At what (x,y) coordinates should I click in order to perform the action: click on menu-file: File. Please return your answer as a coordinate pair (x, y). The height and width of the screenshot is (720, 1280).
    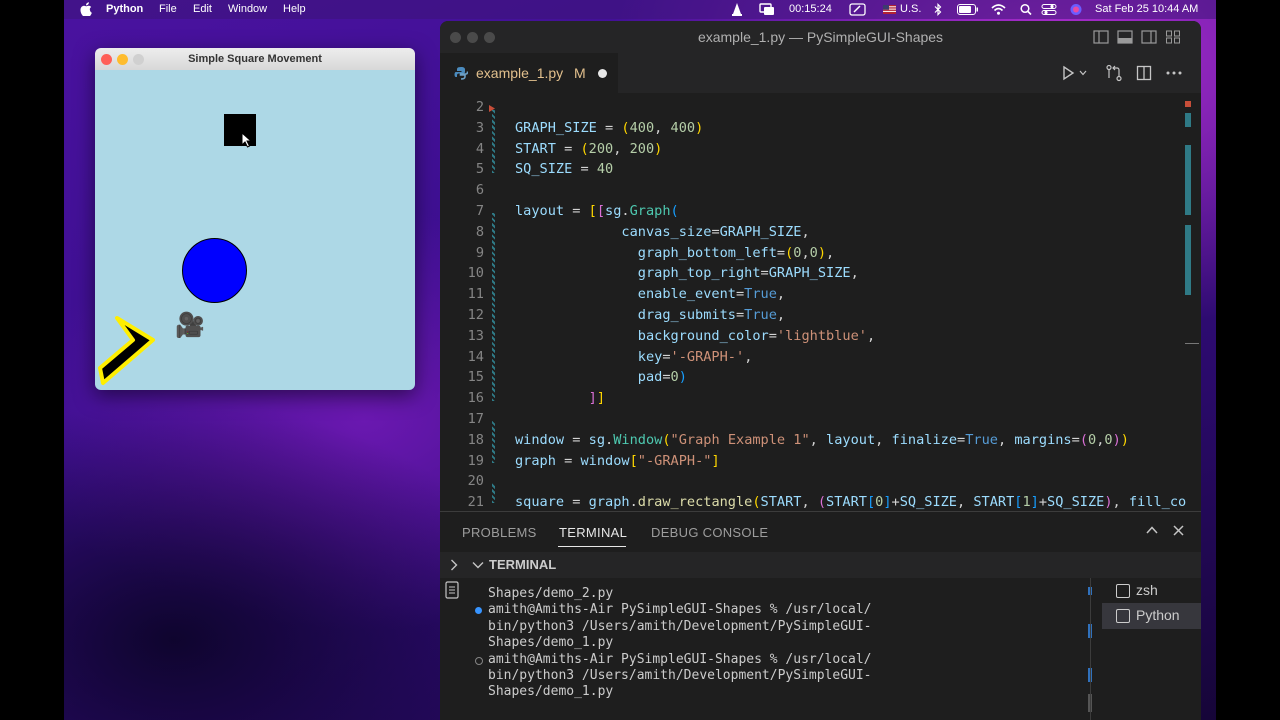
    Looking at the image, I should click on (168, 9).